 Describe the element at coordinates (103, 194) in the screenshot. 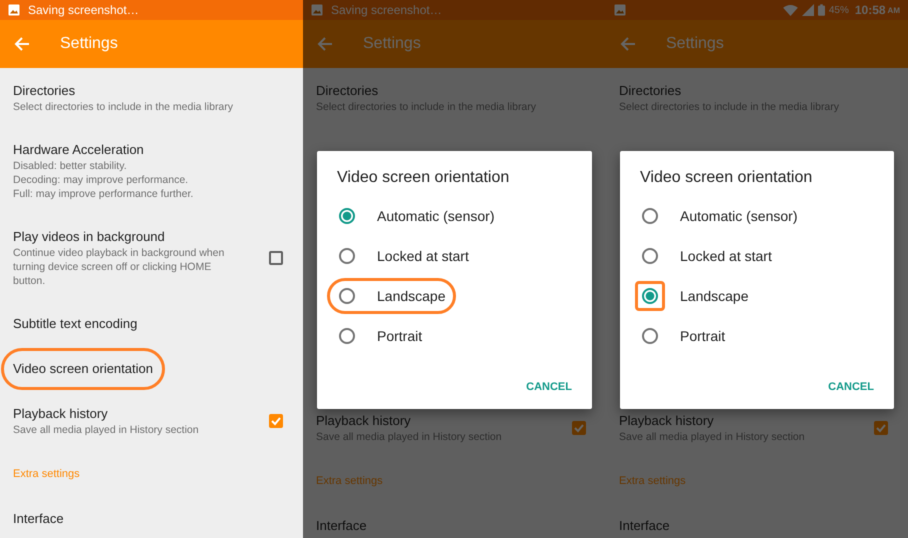

I see `setting-description: Full: may improve performance further.` at that location.